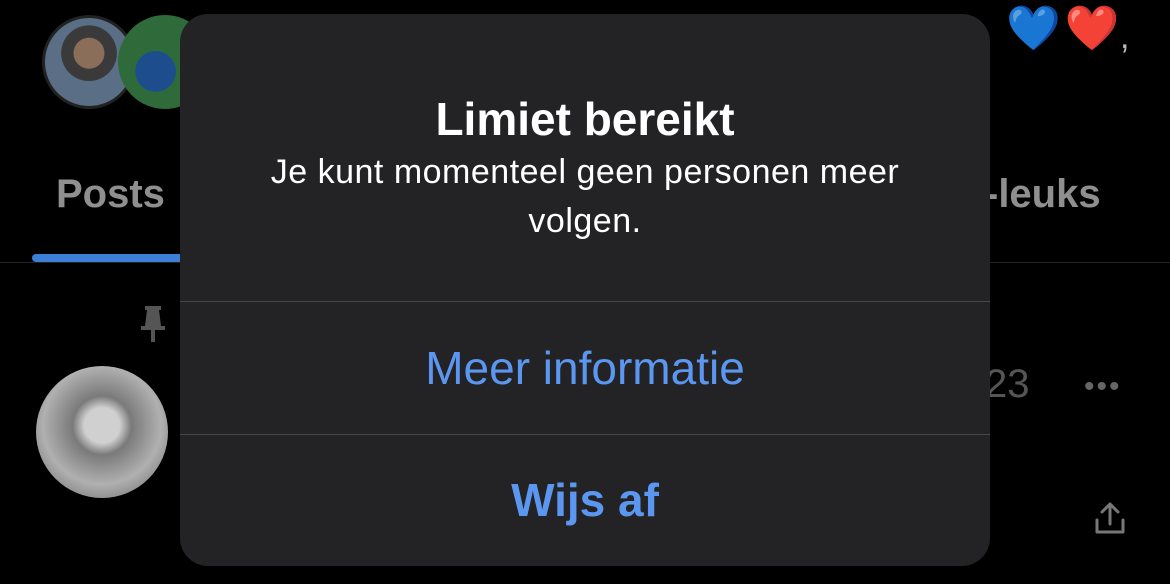 The height and width of the screenshot is (584, 1170). I want to click on comma-text: ,, so click(1125, 37).